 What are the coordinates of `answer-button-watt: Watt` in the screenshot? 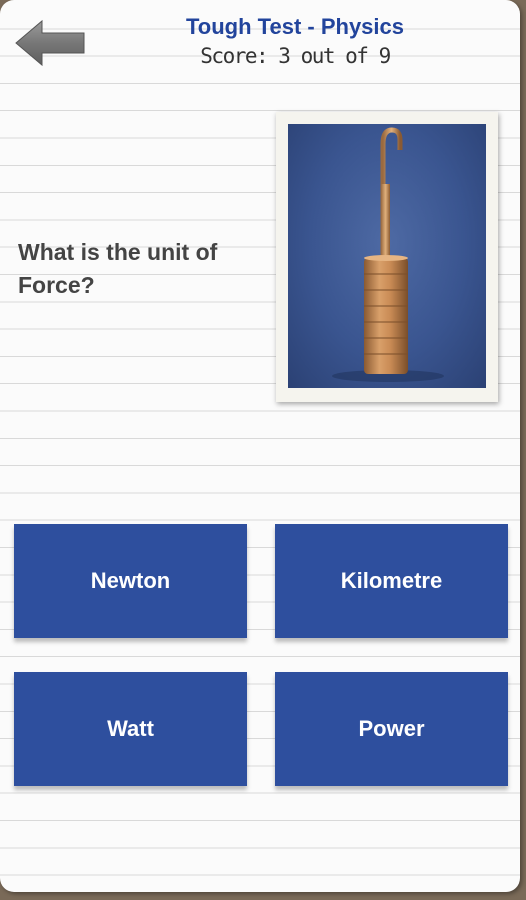 It's located at (130, 729).